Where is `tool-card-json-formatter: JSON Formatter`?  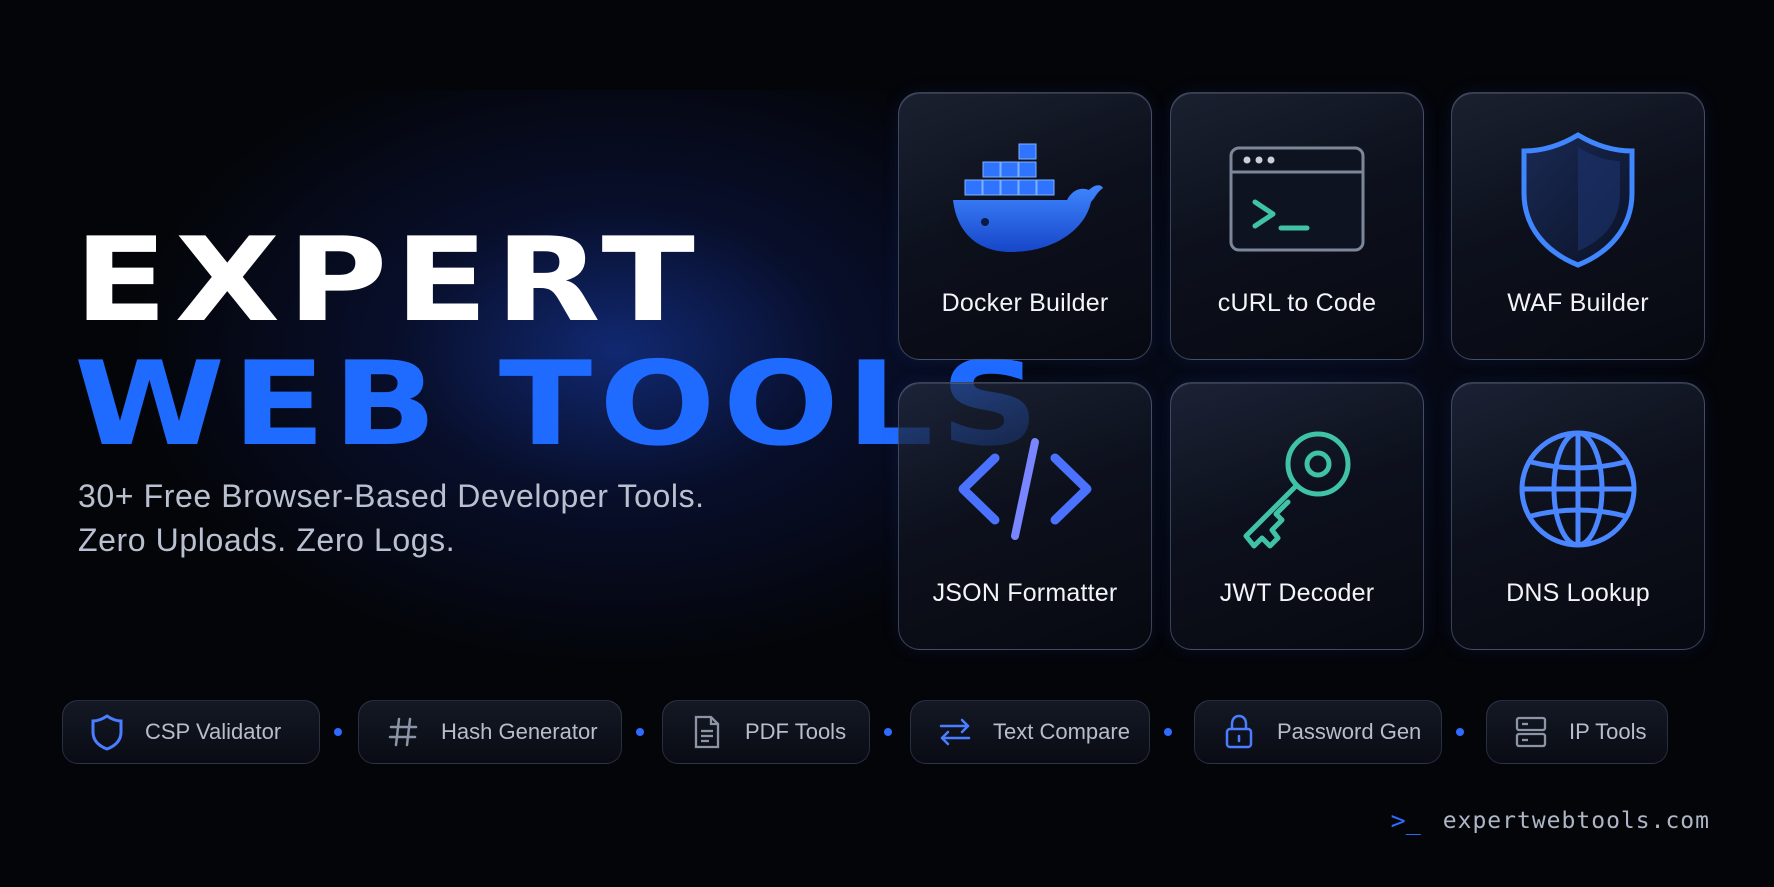
tool-card-json-formatter: JSON Formatter is located at coordinates (1025, 516).